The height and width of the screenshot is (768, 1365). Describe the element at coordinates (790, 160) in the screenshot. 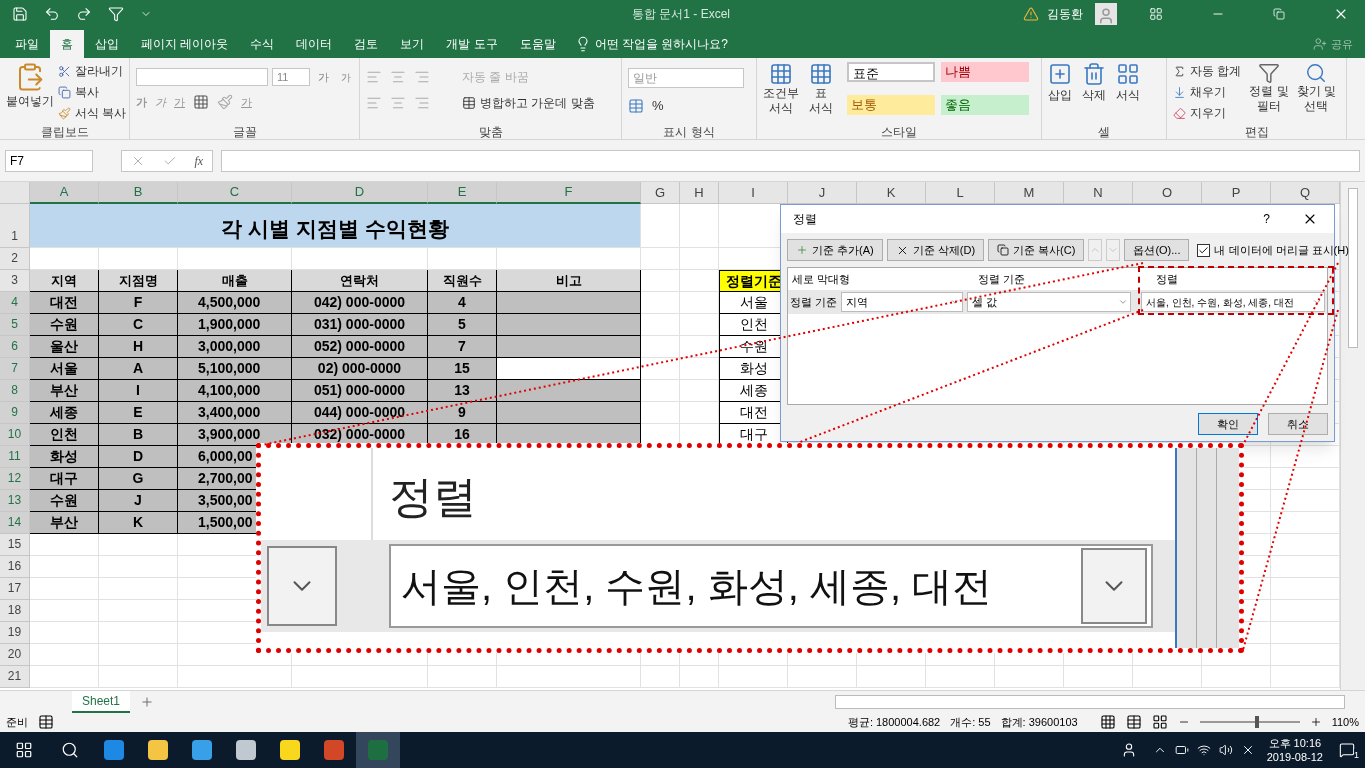

I see `formula-input` at that location.